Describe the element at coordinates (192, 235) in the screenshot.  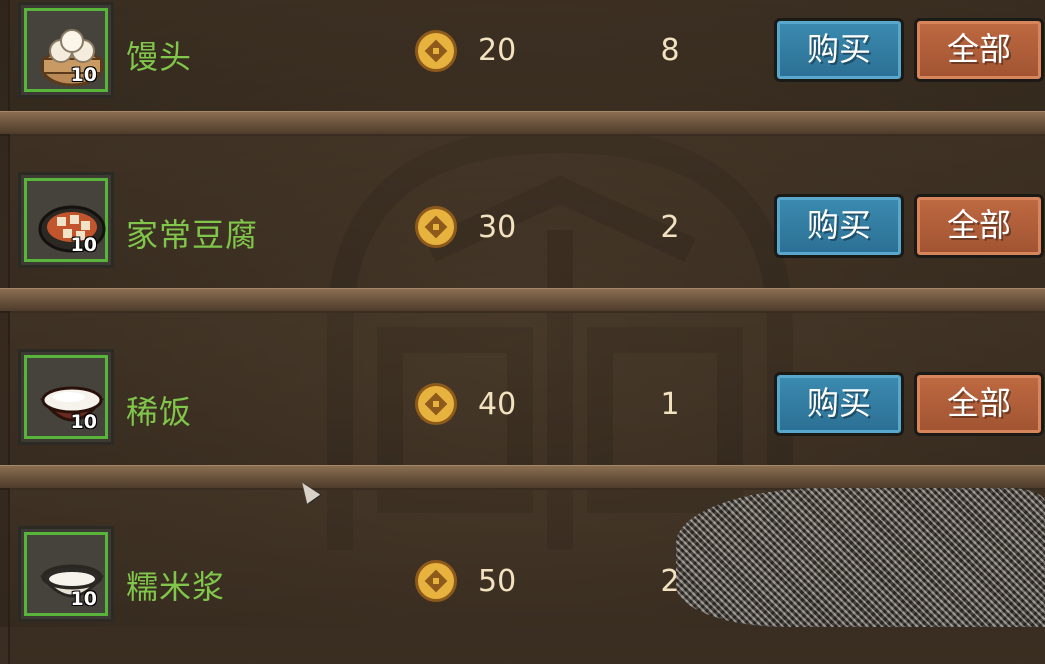
I see `item-name: 家常豆腐` at that location.